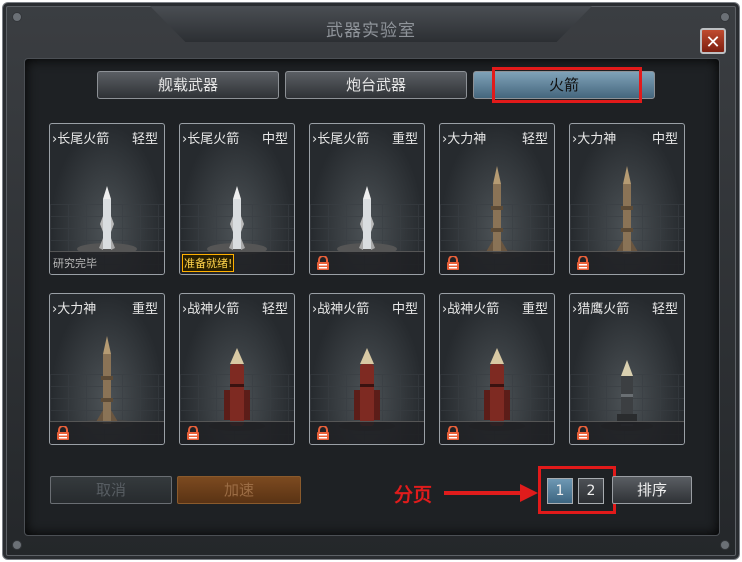 Image resolution: width=742 pixels, height=562 pixels. I want to click on rocket-card: ›战神火箭 中型, so click(367, 369).